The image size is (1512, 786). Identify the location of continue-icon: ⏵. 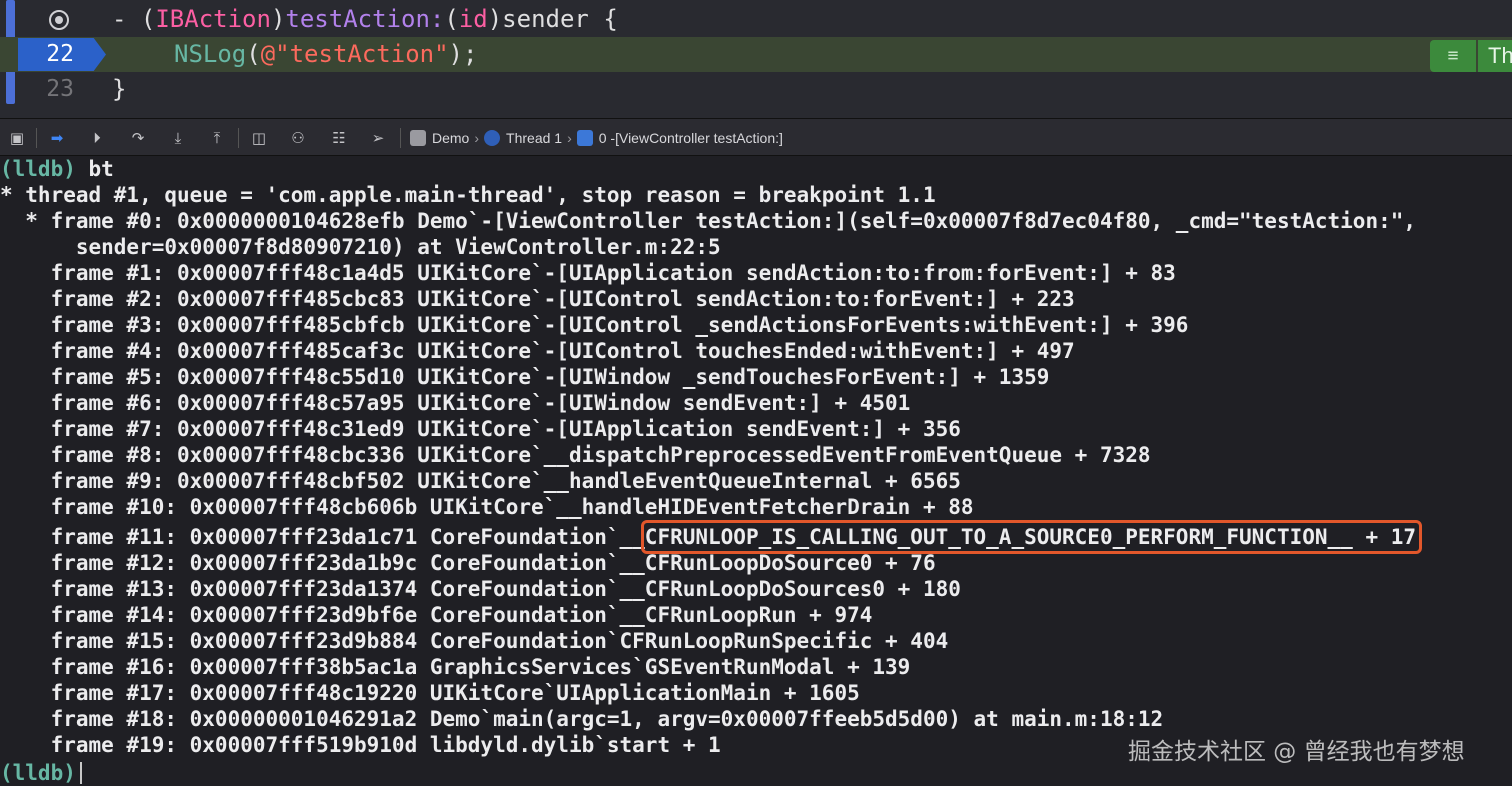
(97, 138).